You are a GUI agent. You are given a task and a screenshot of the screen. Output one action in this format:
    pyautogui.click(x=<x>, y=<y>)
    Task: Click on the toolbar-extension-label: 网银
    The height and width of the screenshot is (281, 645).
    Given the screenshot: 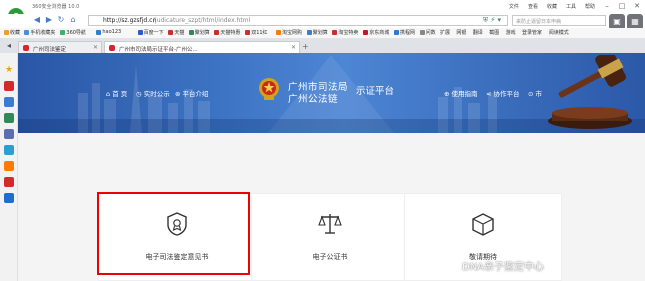 What is the action you would take?
    pyautogui.click(x=461, y=33)
    